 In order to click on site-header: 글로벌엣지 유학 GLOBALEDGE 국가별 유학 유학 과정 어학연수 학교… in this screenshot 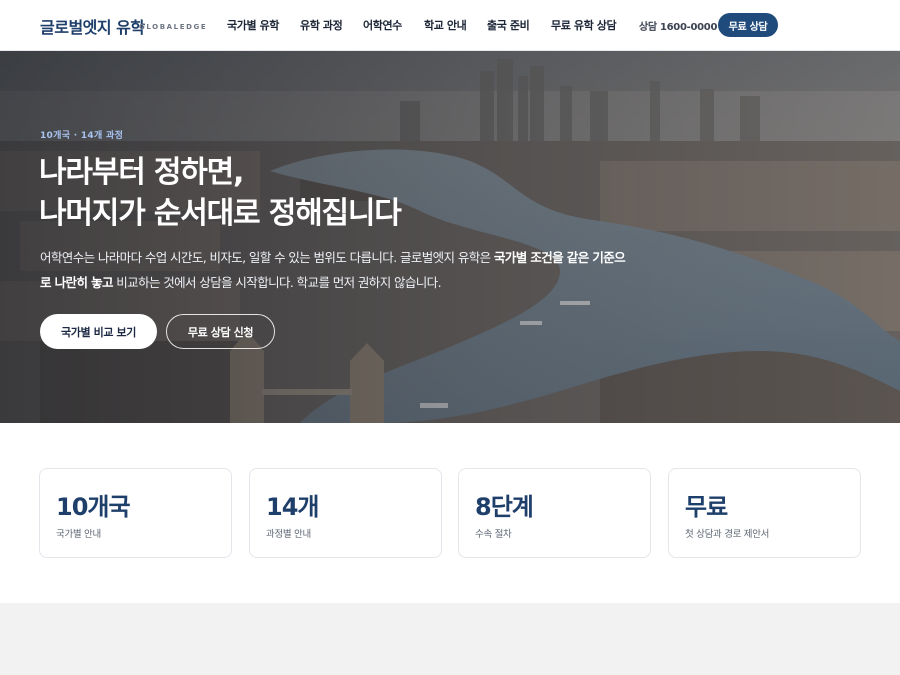, I will do `click(450, 25)`.